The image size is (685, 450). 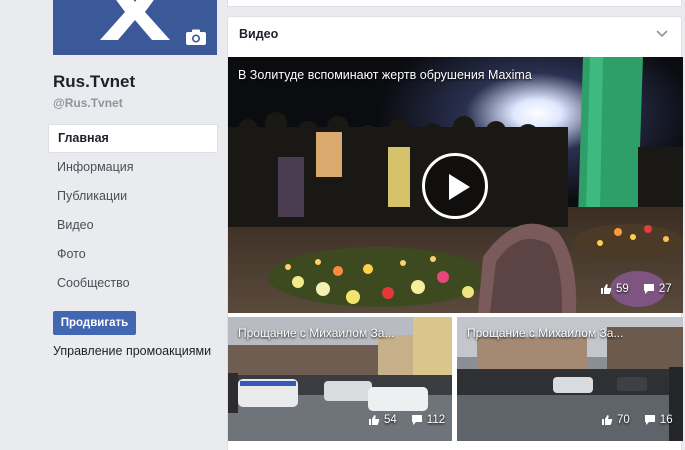 I want to click on play-icon, so click(x=459, y=187).